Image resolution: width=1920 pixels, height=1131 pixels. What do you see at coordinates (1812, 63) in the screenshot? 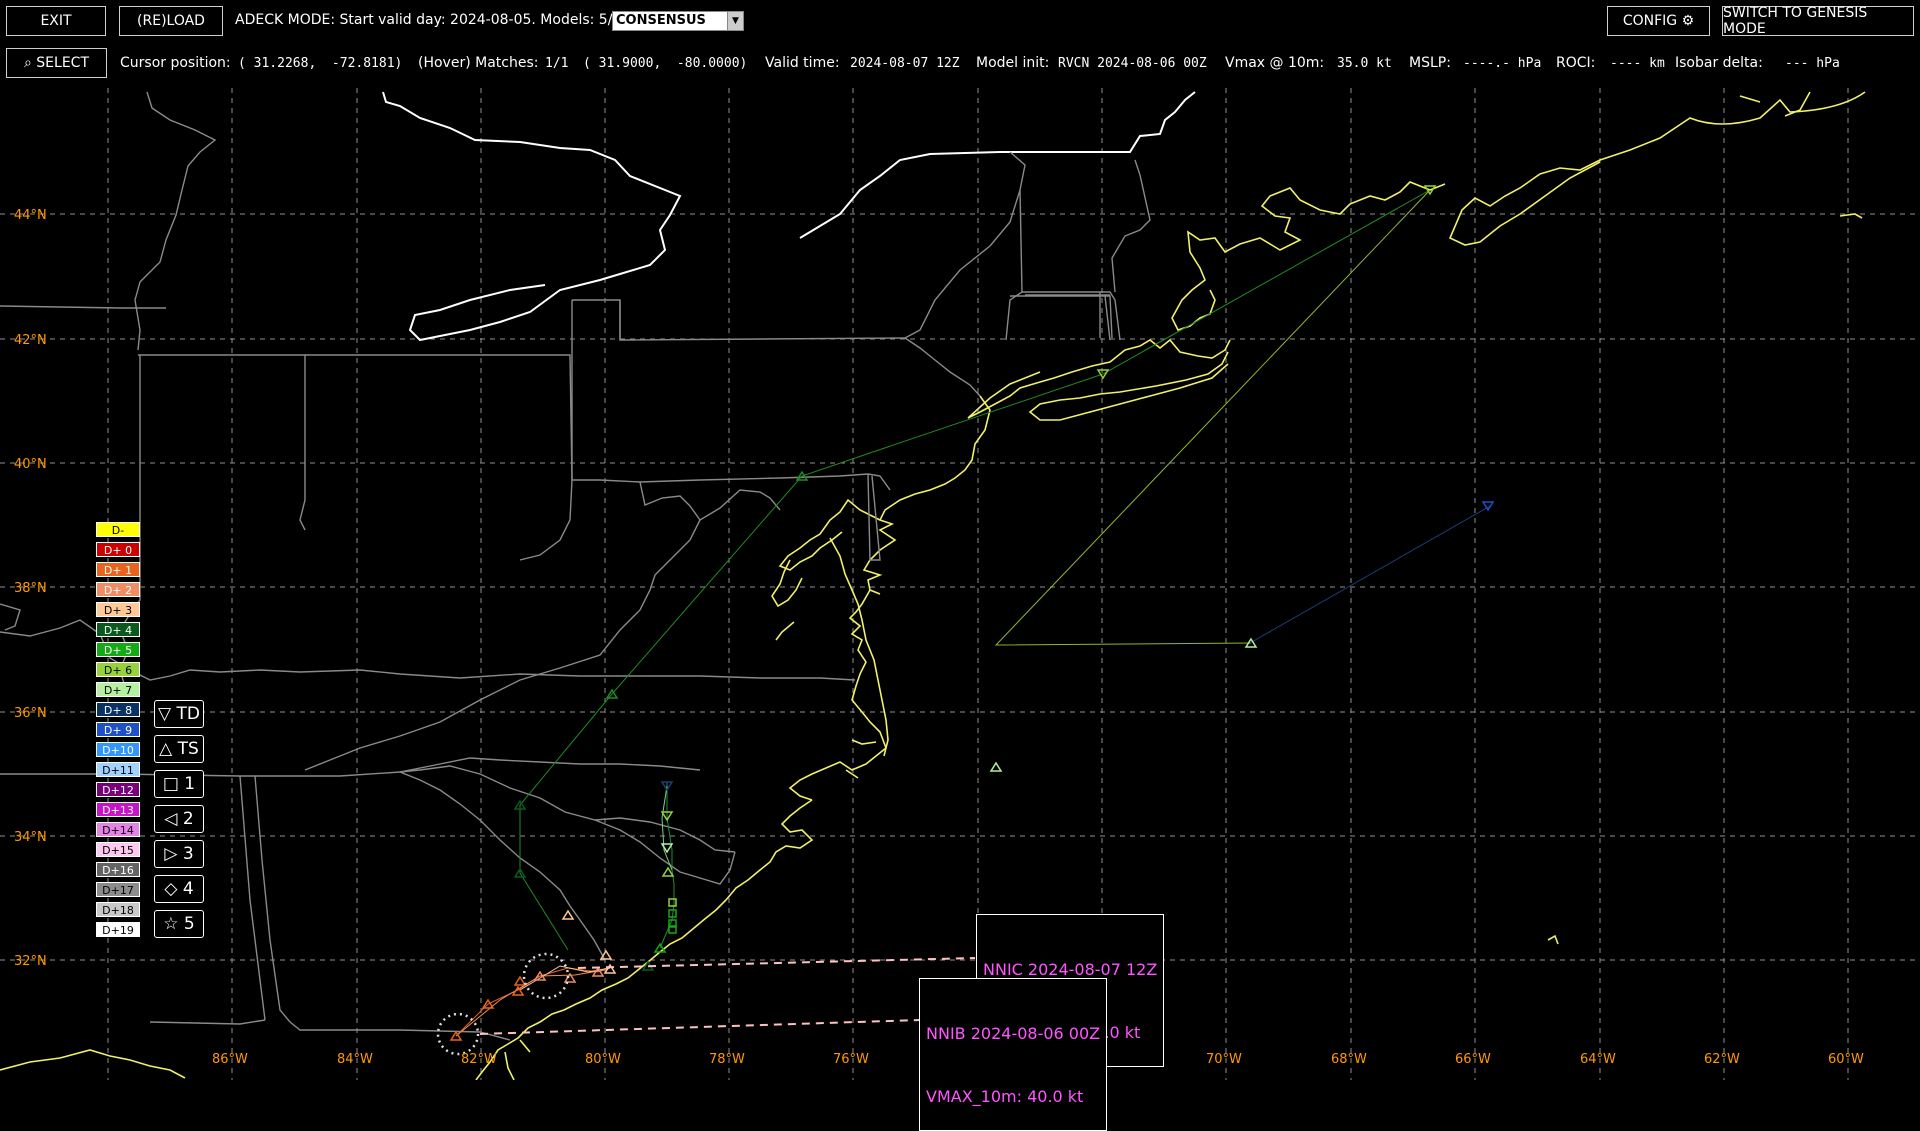
I see `isobar-delta-value: --- hPa` at bounding box center [1812, 63].